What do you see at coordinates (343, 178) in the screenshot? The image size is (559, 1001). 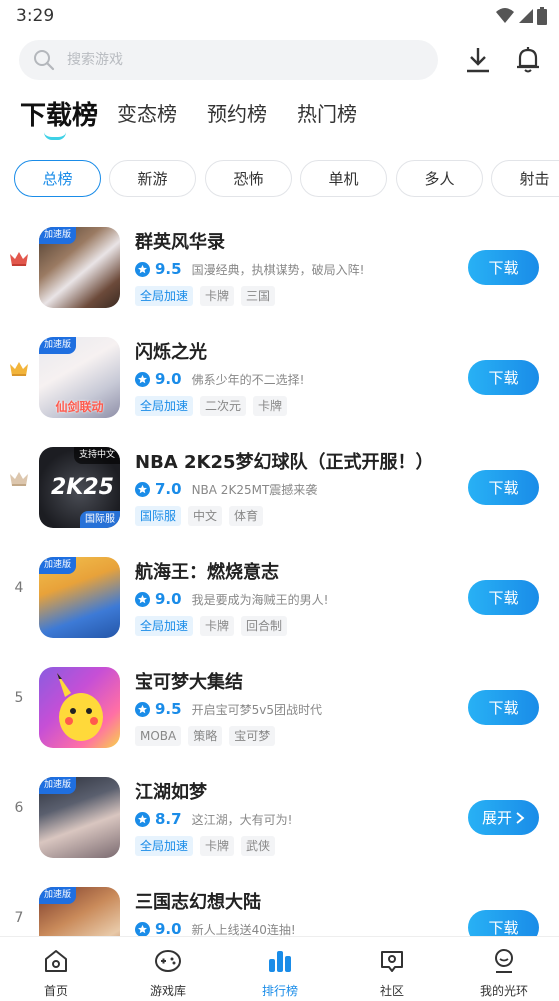 I see `chip-single-player: 单机` at bounding box center [343, 178].